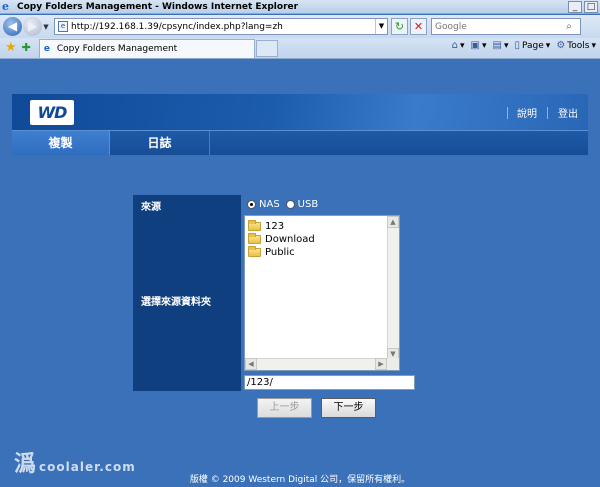 The image size is (600, 487). What do you see at coordinates (497, 45) in the screenshot?
I see `print-icon: ▤` at bounding box center [497, 45].